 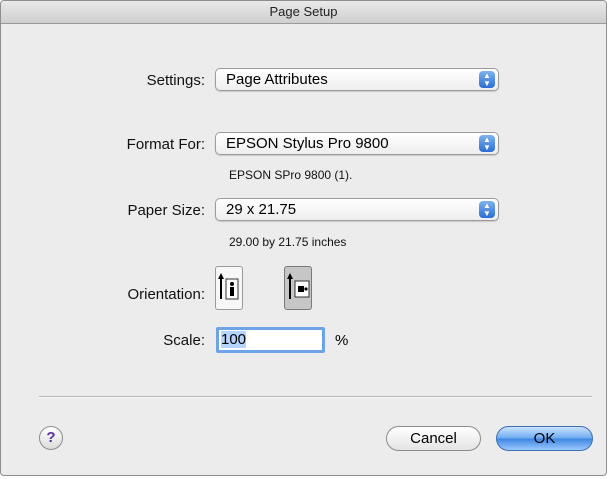 I want to click on window-title: Page Setup, so click(x=303, y=12).